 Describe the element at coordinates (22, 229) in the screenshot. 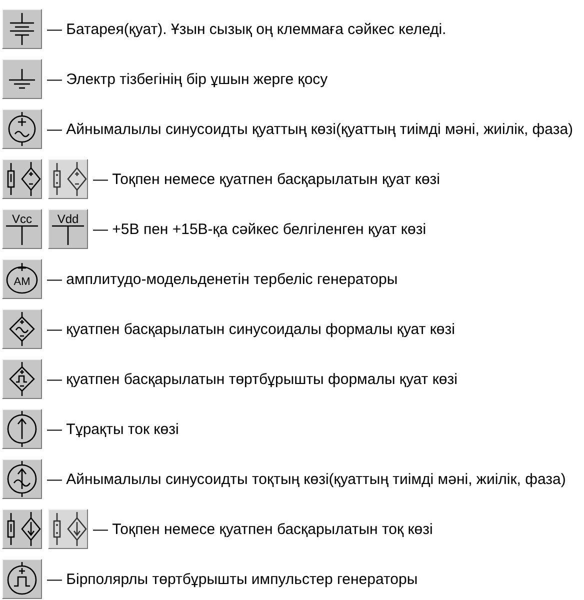

I see `supply-icon: Vcc` at that location.